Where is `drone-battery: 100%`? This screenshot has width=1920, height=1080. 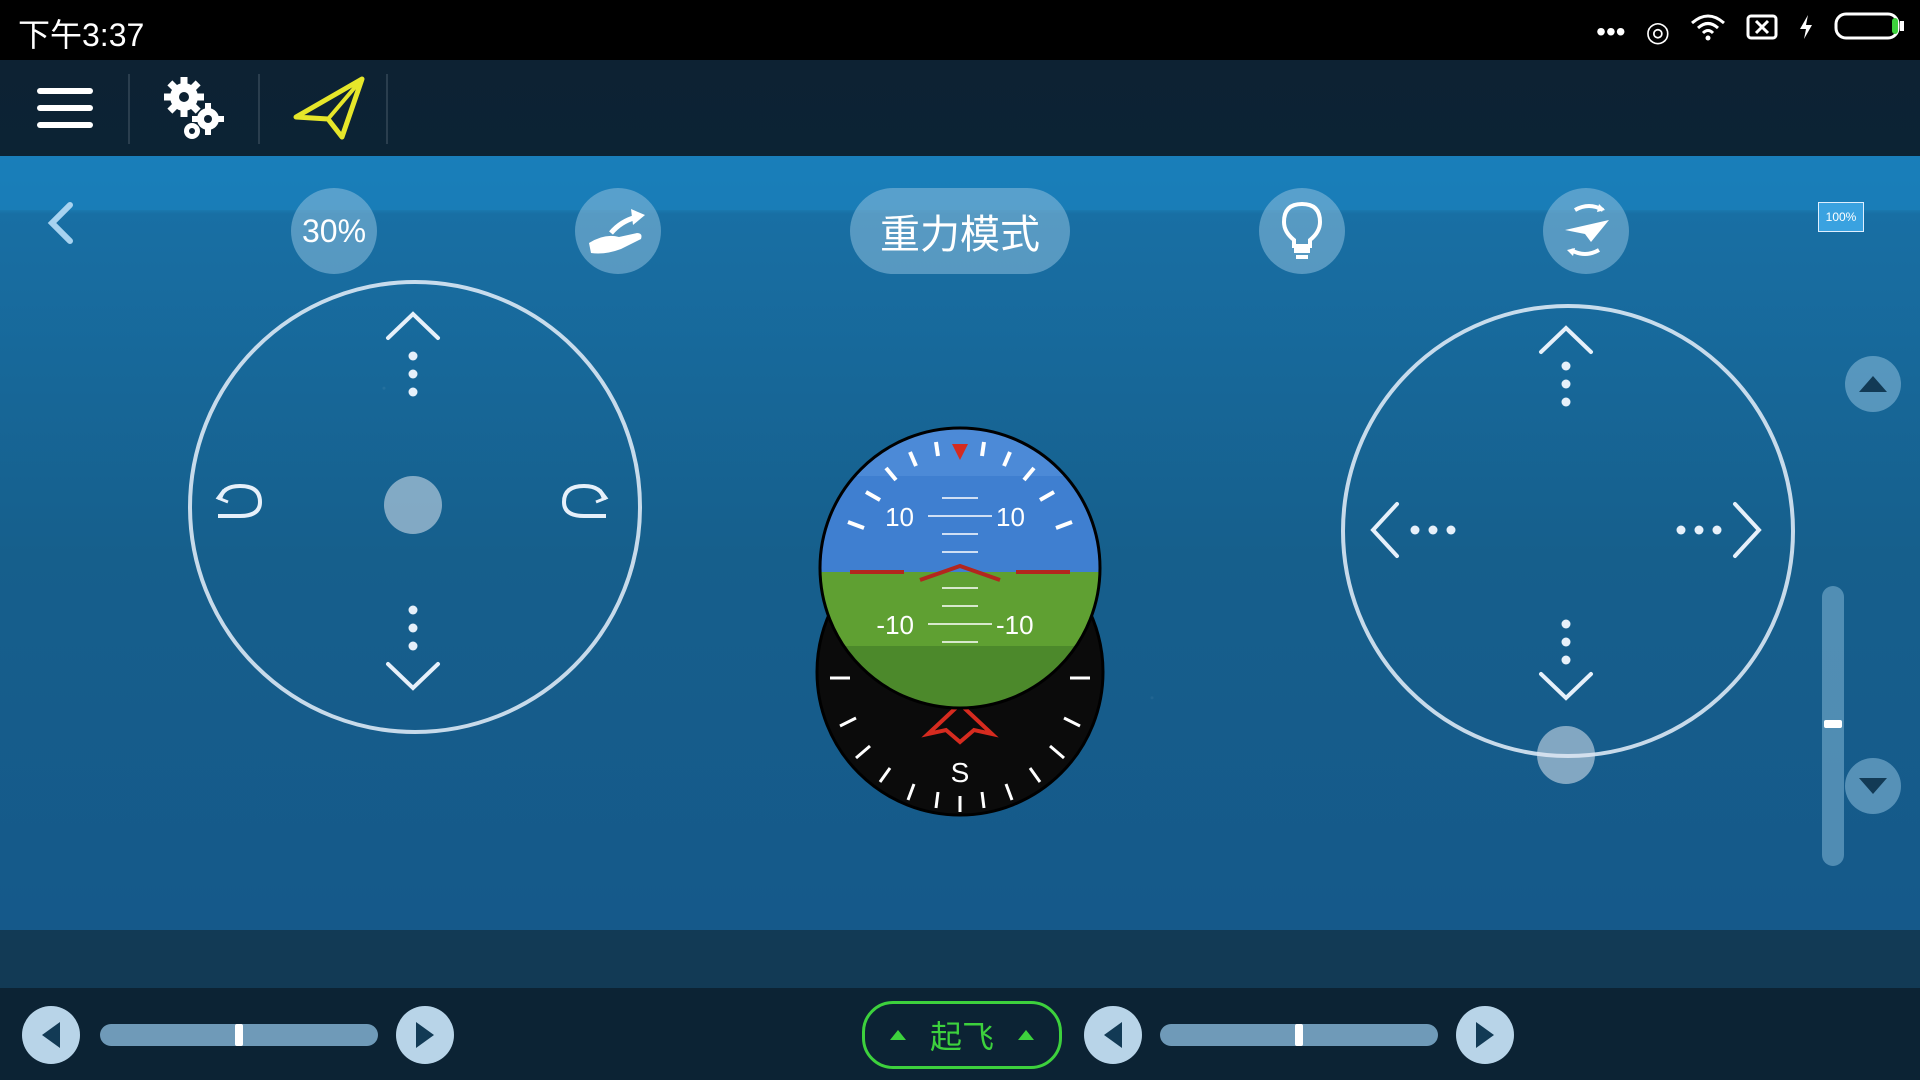
drone-battery: 100% is located at coordinates (1841, 217).